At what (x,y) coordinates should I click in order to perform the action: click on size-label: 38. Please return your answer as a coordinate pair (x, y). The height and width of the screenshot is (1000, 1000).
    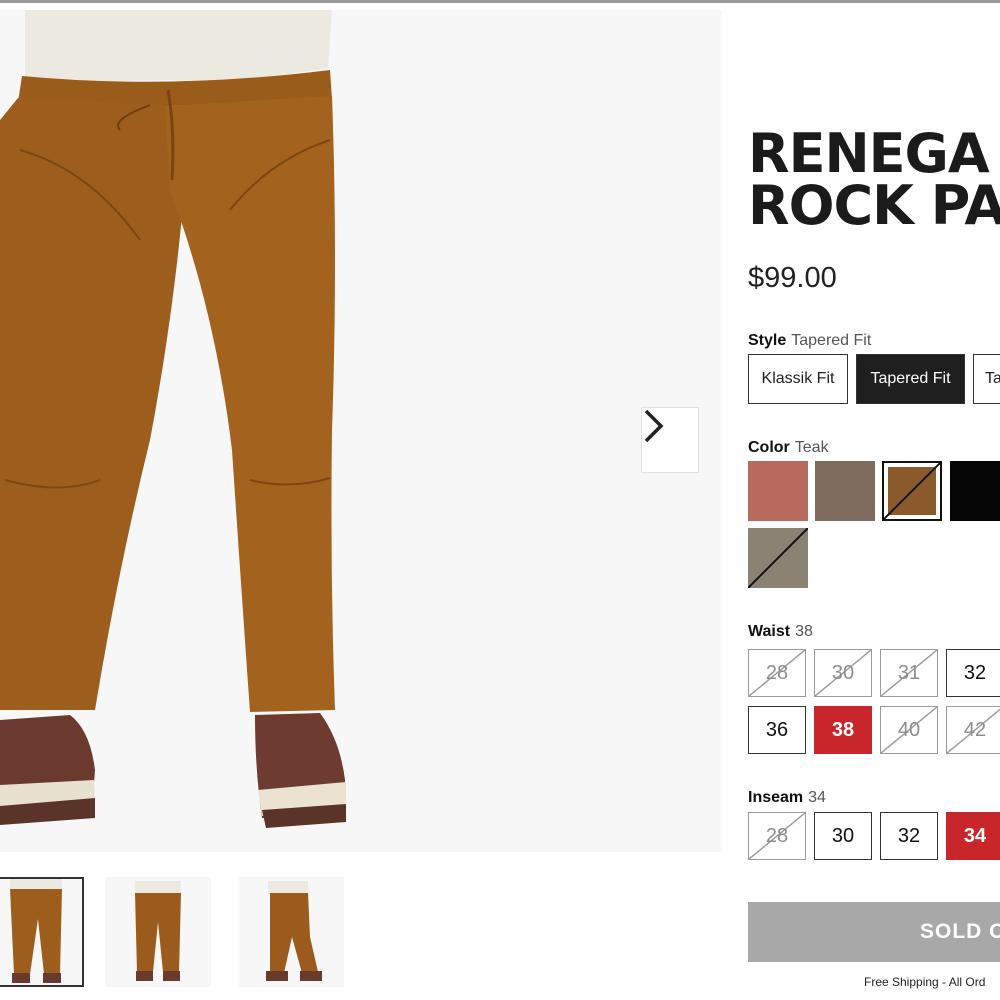
    Looking at the image, I should click on (843, 729).